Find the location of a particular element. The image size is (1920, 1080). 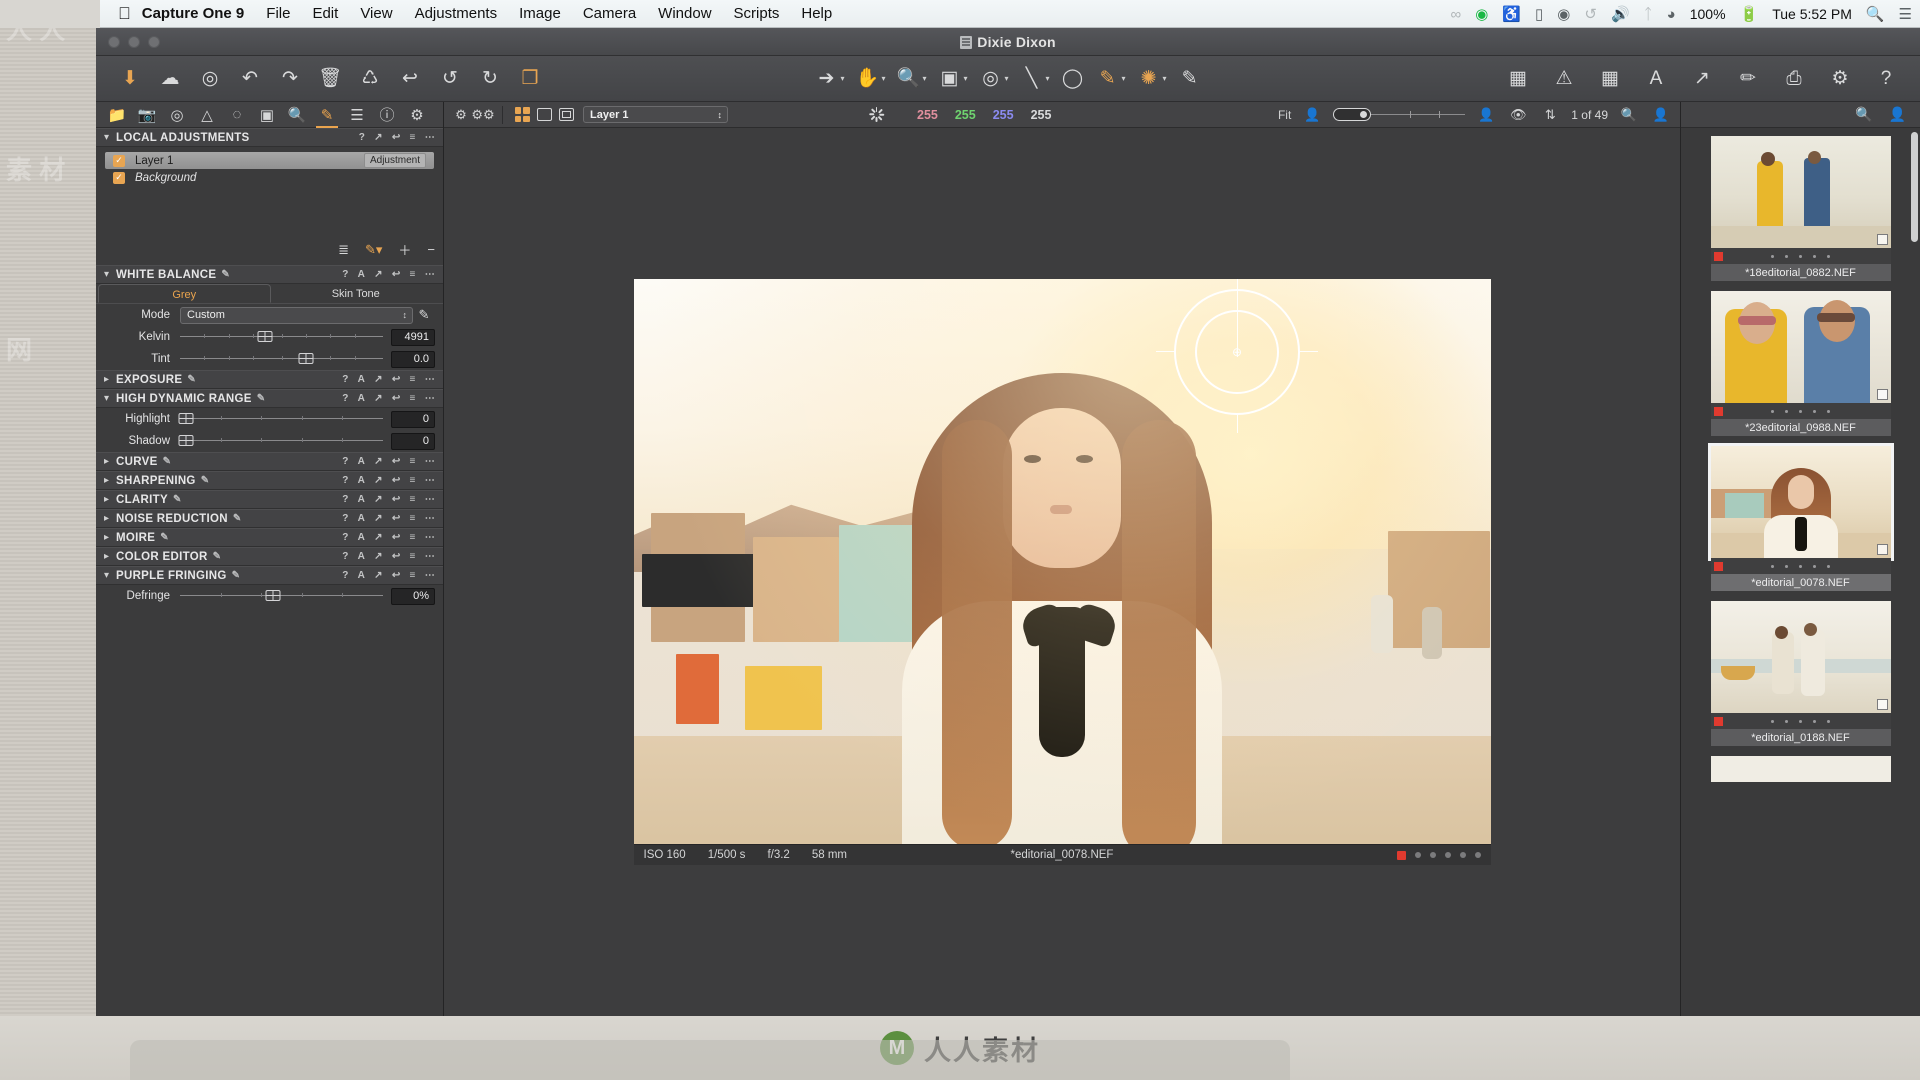

tab-details-magnifier-icon: 🔍 is located at coordinates (297, 115).